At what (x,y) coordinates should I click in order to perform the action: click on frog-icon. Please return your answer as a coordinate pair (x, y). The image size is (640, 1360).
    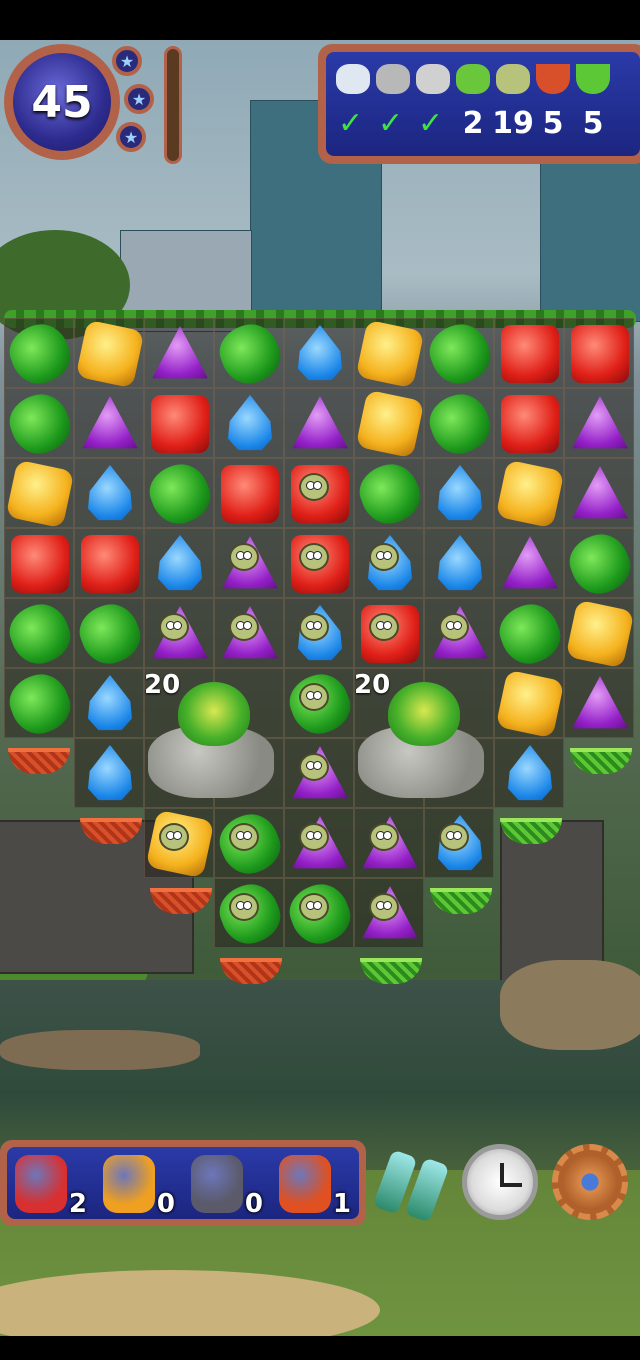
    Looking at the image, I should click on (424, 714).